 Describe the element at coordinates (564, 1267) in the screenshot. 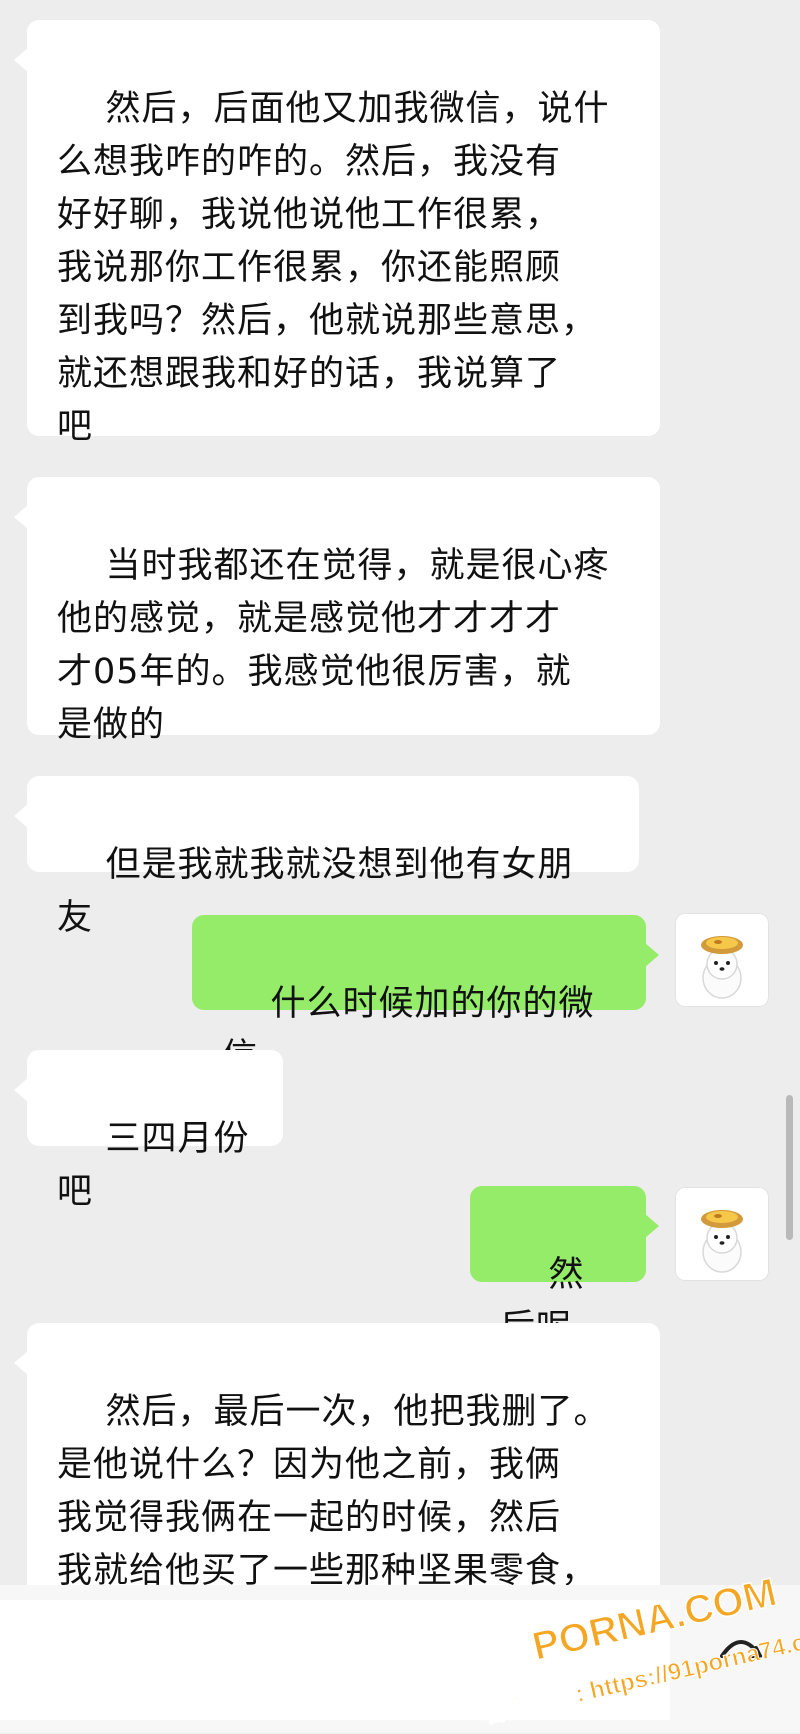

I see `message-bubble-outgoing: 然后呢` at that location.